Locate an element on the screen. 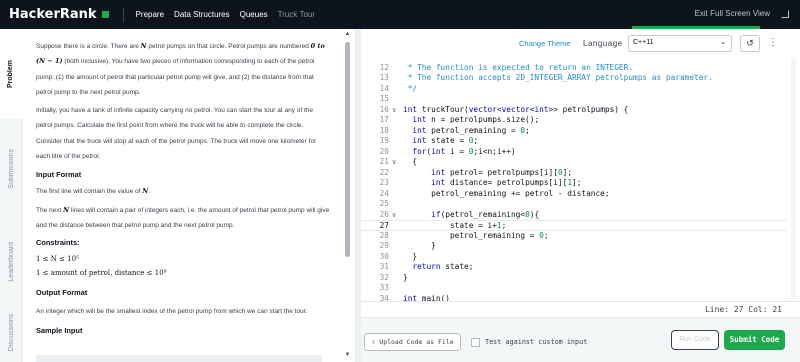  topbar-divider is located at coordinates (123, 14).